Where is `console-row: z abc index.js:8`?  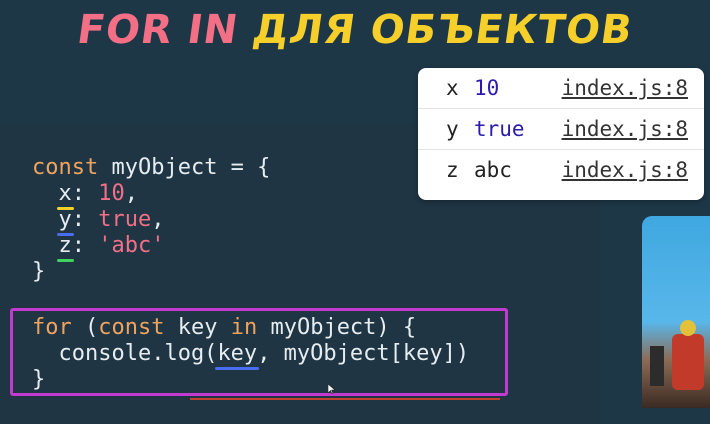
console-row: z abc index.js:8 is located at coordinates (561, 170).